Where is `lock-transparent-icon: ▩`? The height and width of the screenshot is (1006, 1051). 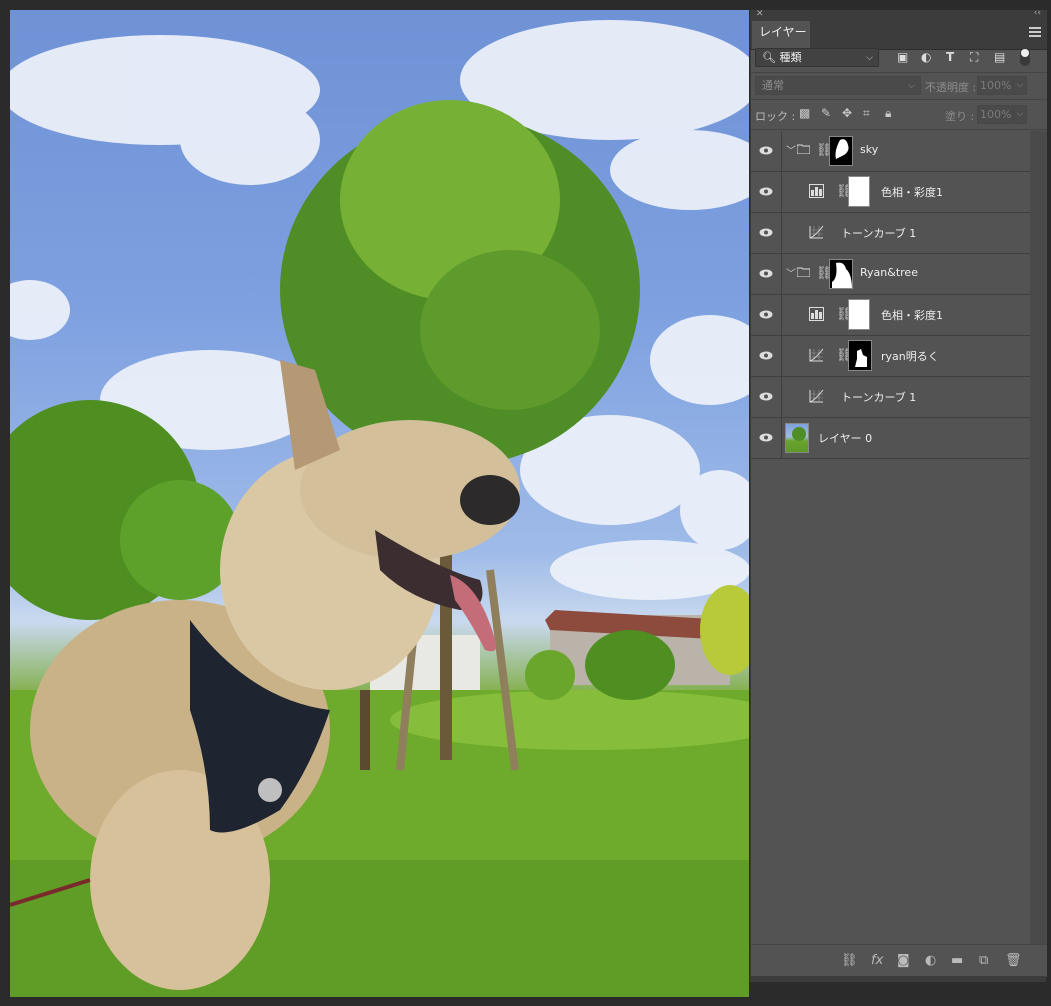
lock-transparent-icon: ▩ is located at coordinates (804, 113).